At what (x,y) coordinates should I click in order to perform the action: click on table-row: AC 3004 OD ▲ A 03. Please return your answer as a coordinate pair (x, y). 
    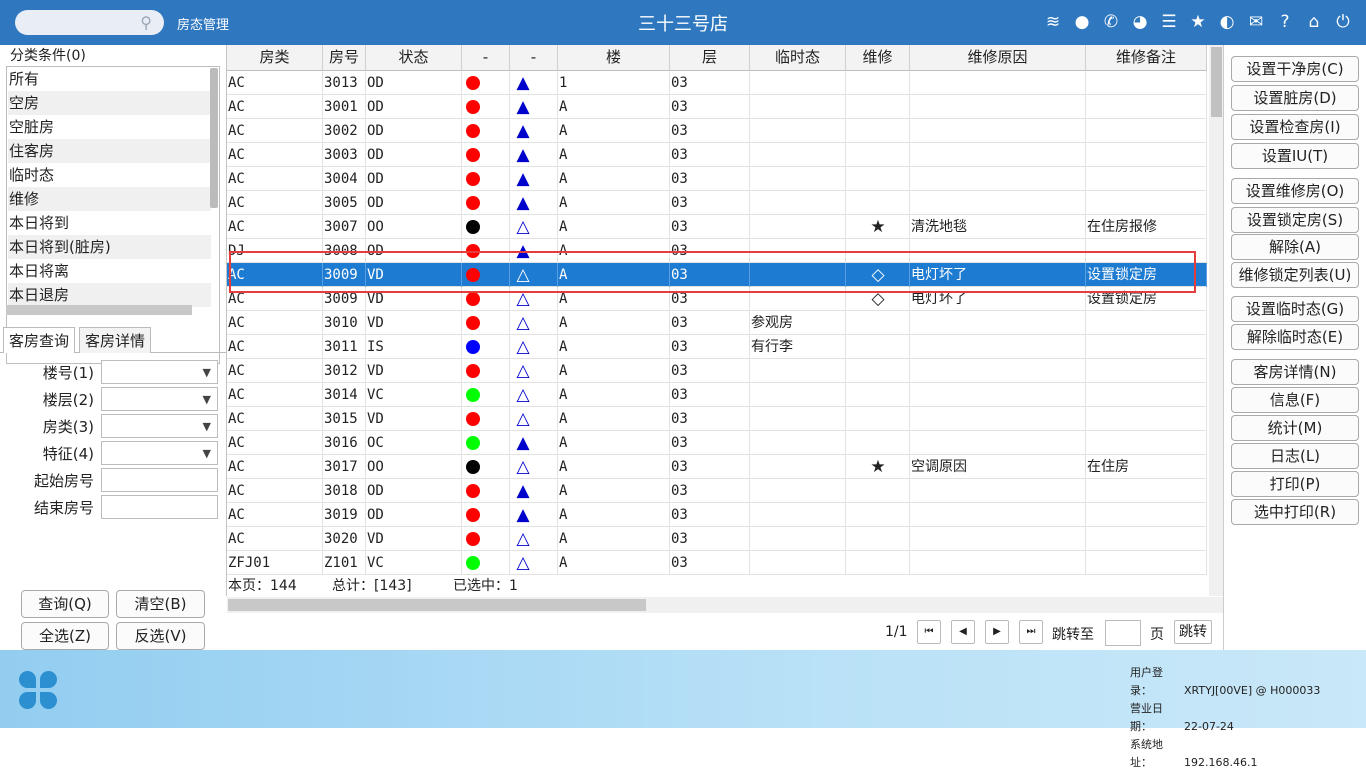
    Looking at the image, I should click on (717, 179).